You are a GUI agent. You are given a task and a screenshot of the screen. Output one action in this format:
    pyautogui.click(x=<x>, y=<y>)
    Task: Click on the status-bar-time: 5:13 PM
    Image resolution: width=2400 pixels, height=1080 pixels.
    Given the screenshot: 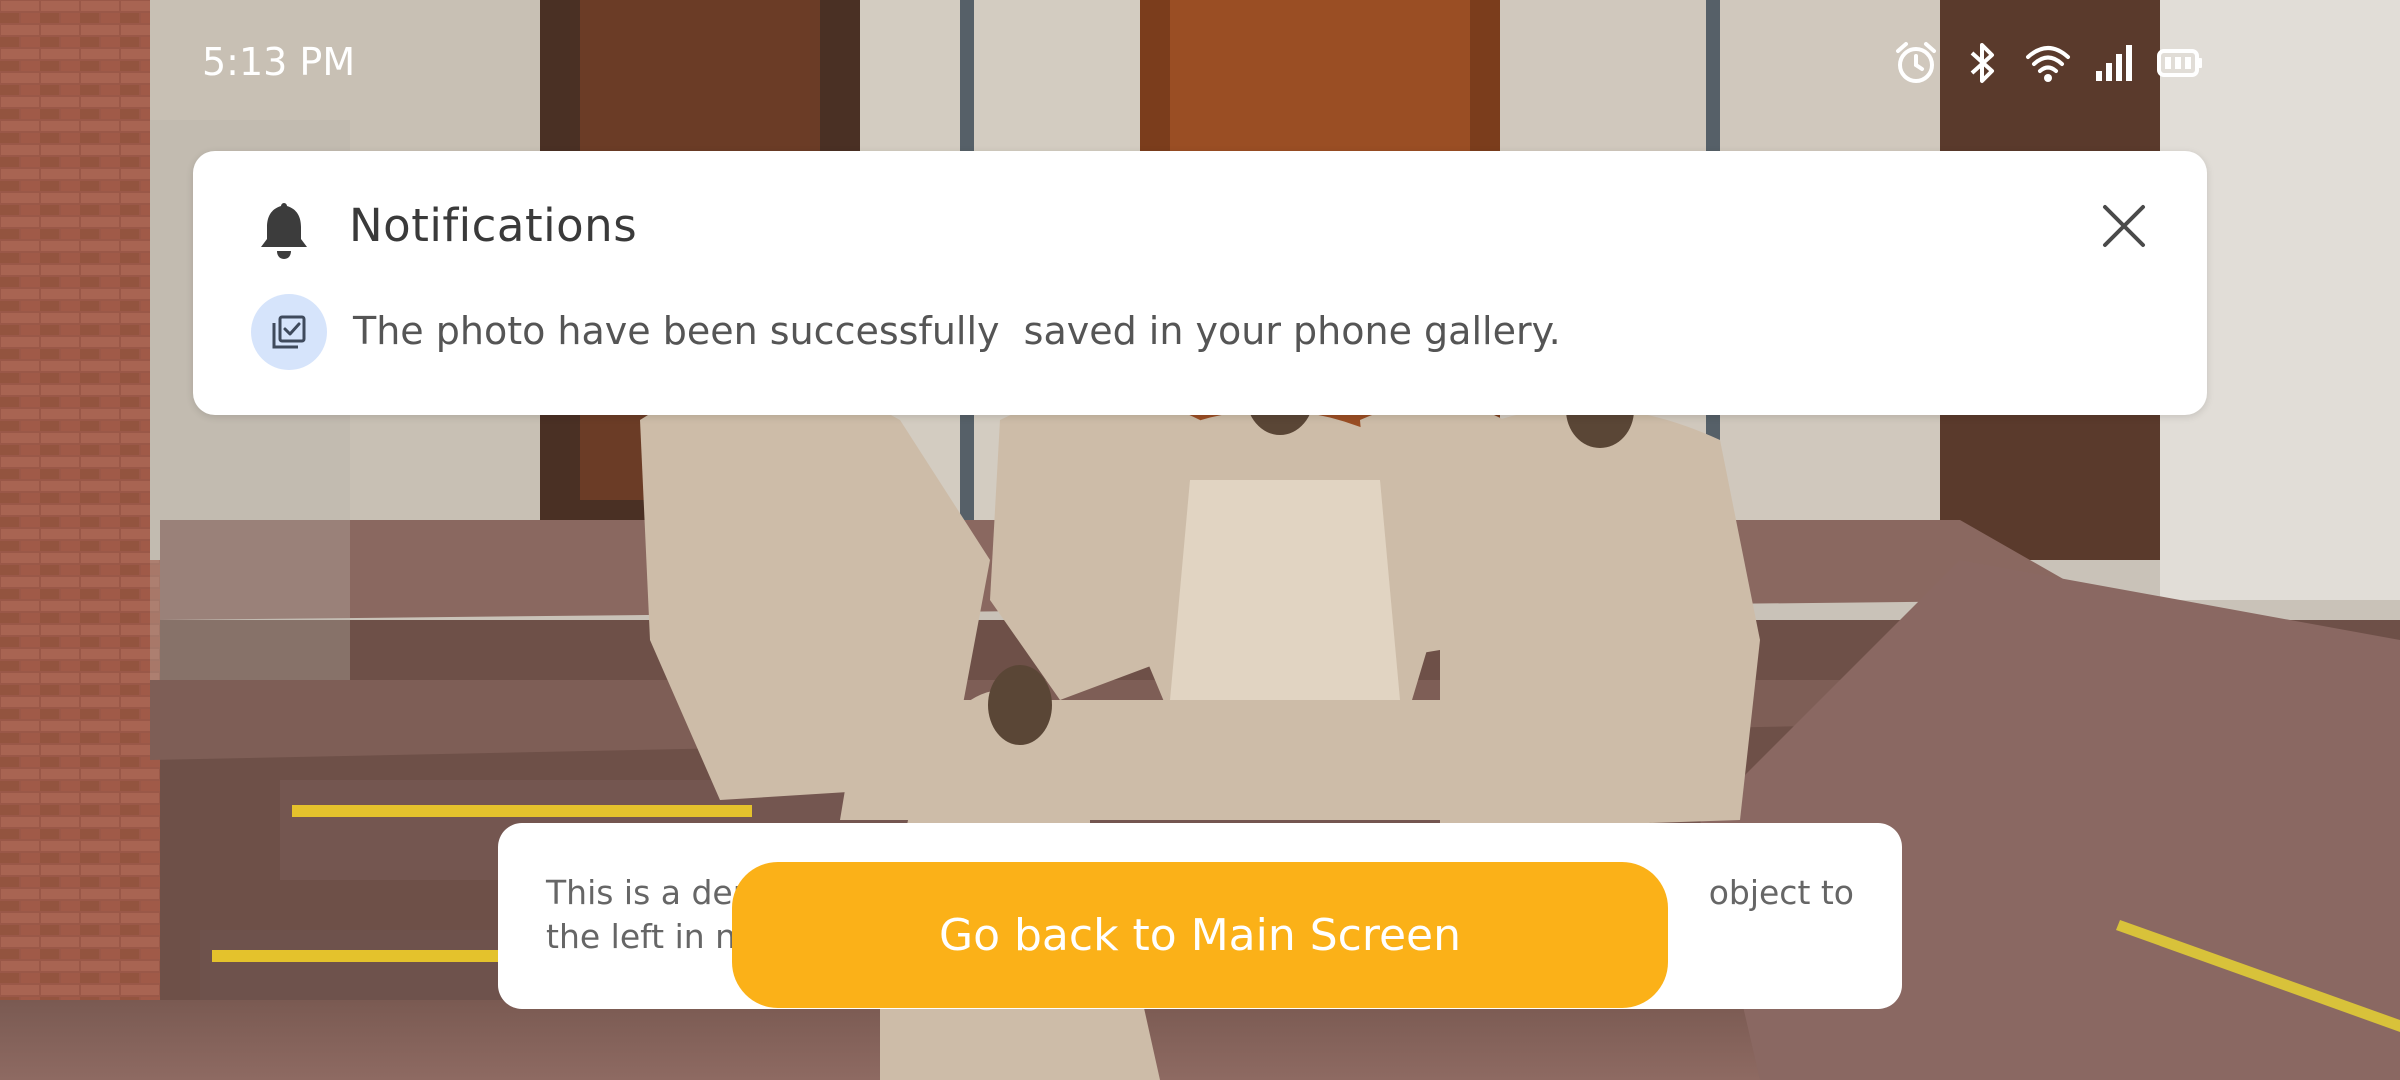 What is the action you would take?
    pyautogui.click(x=279, y=62)
    